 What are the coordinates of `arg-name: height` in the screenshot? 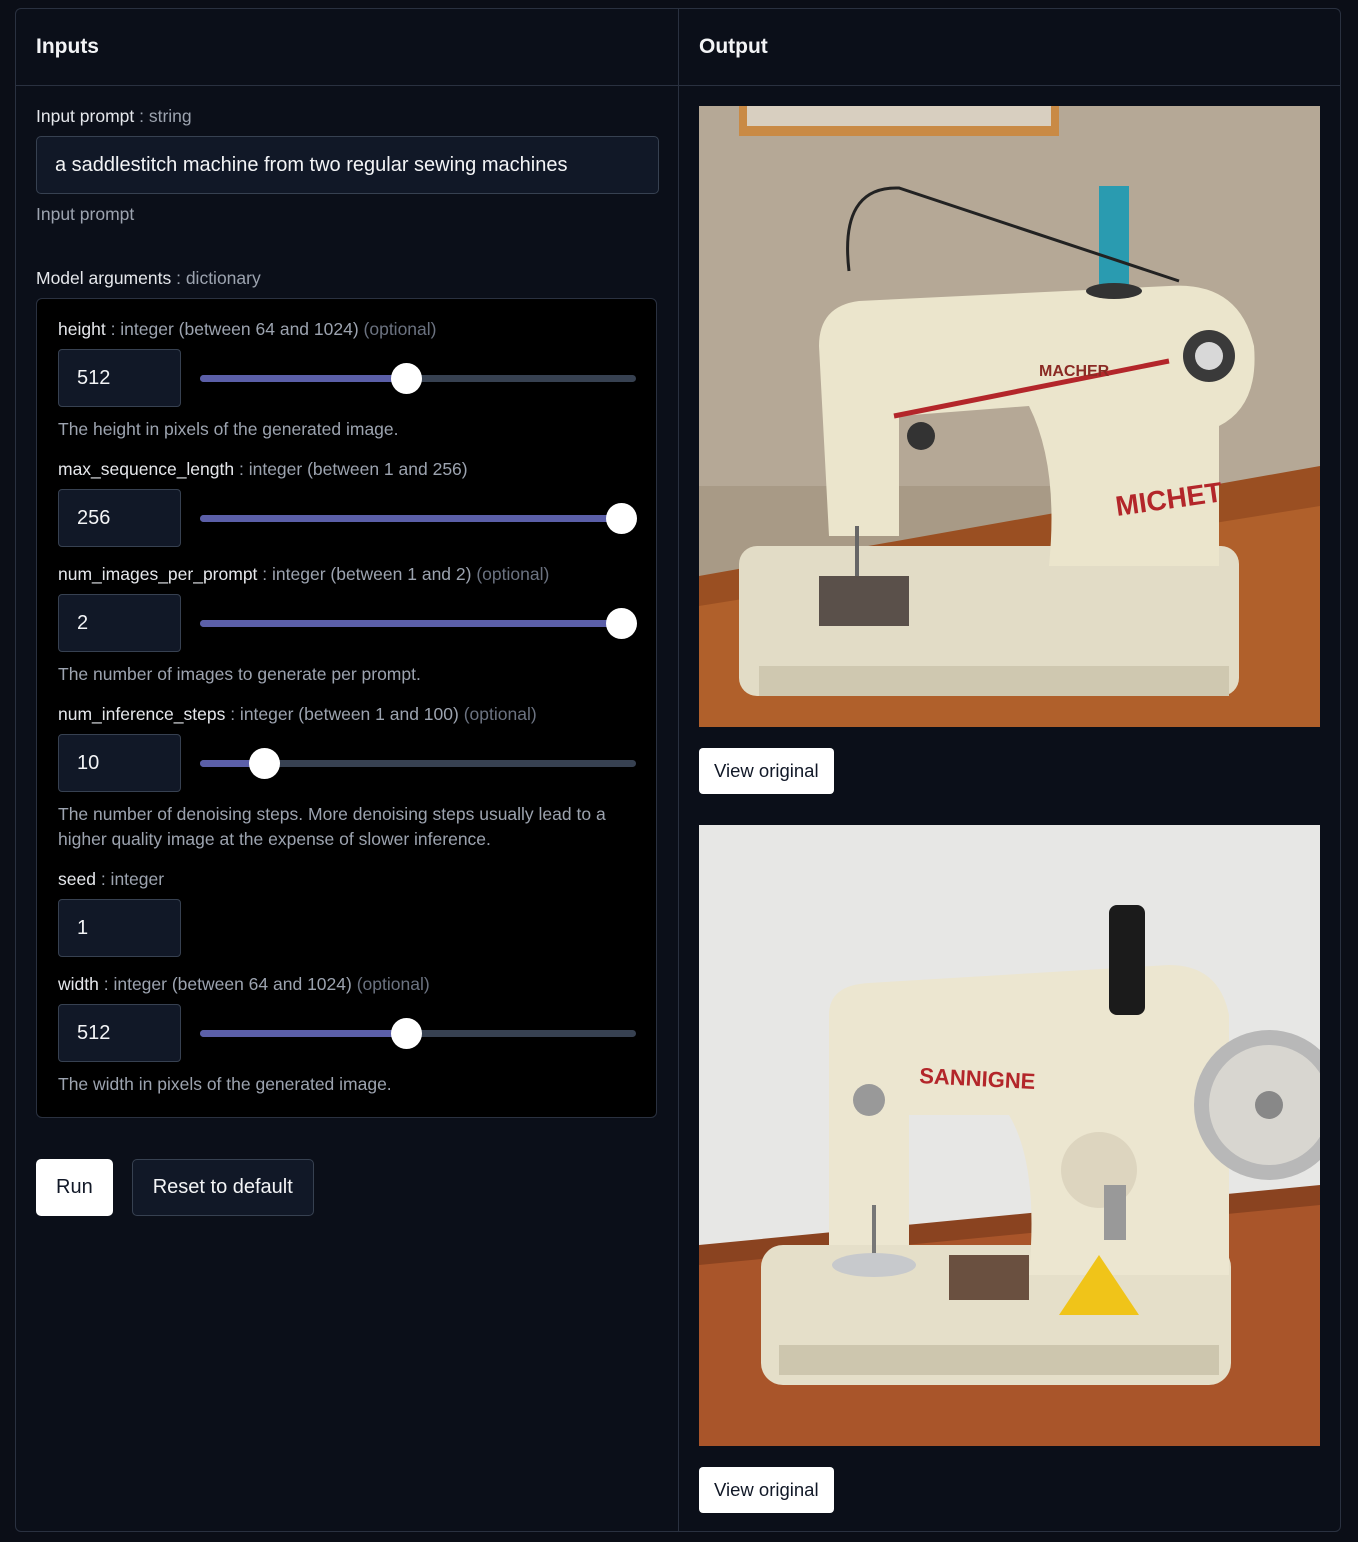 It's located at (82, 329).